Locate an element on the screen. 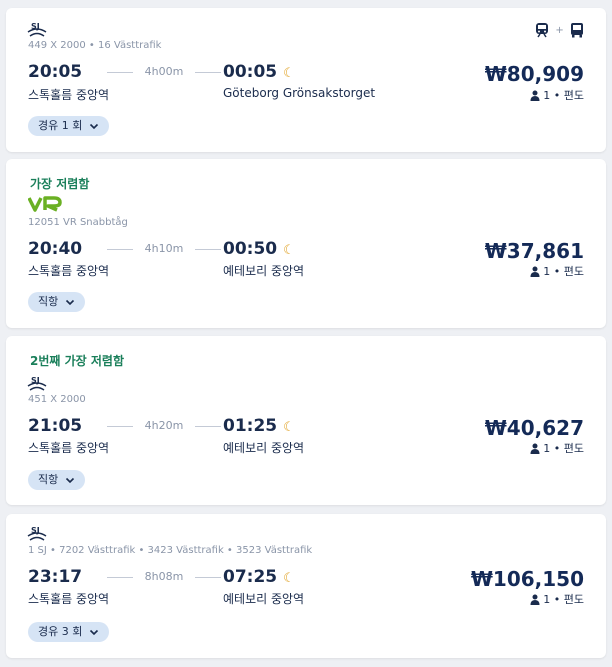 This screenshot has height=667, width=612. vr-logo-icon is located at coordinates (45, 204).